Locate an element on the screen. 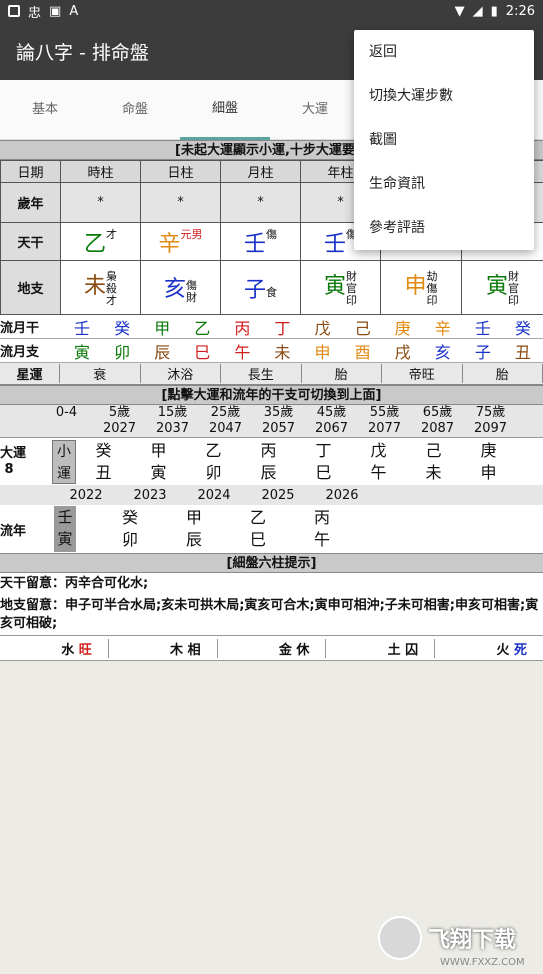 This screenshot has height=974, width=543. month-gan: 戊 is located at coordinates (323, 327).